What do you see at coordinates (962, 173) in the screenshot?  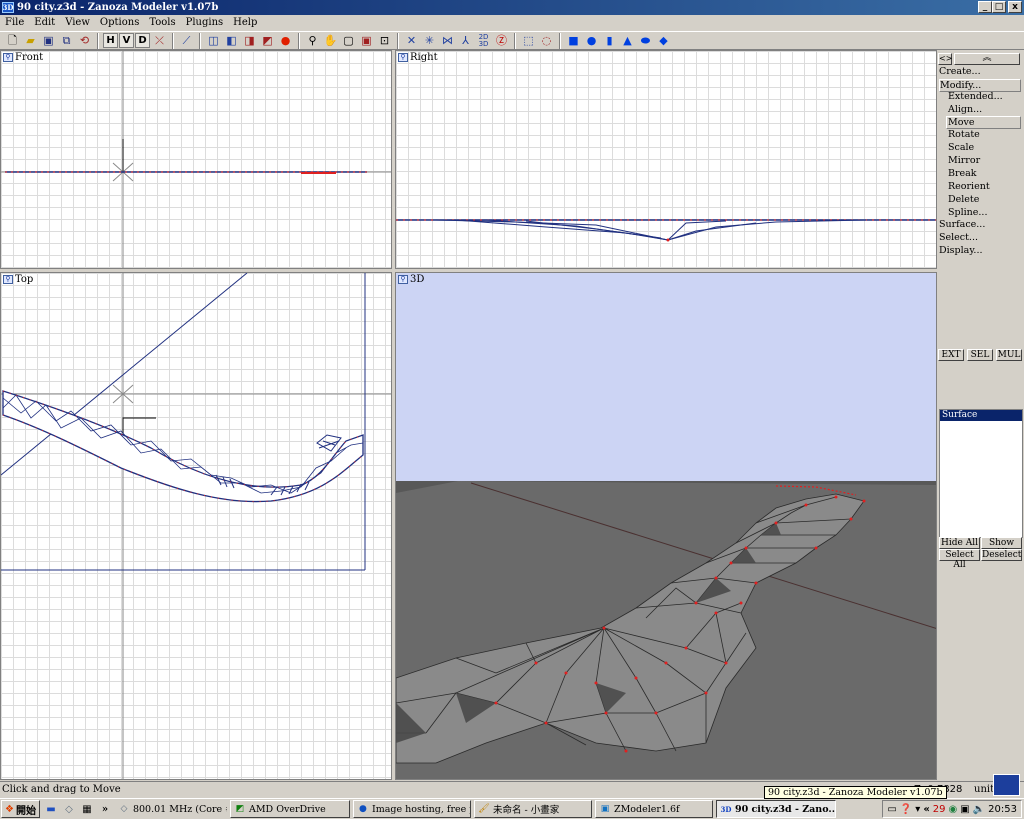 I see `cmd-break: Break` at bounding box center [962, 173].